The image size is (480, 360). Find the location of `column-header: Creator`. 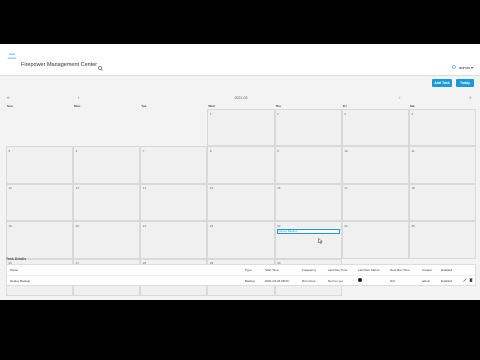

column-header: Creator is located at coordinates (427, 270).